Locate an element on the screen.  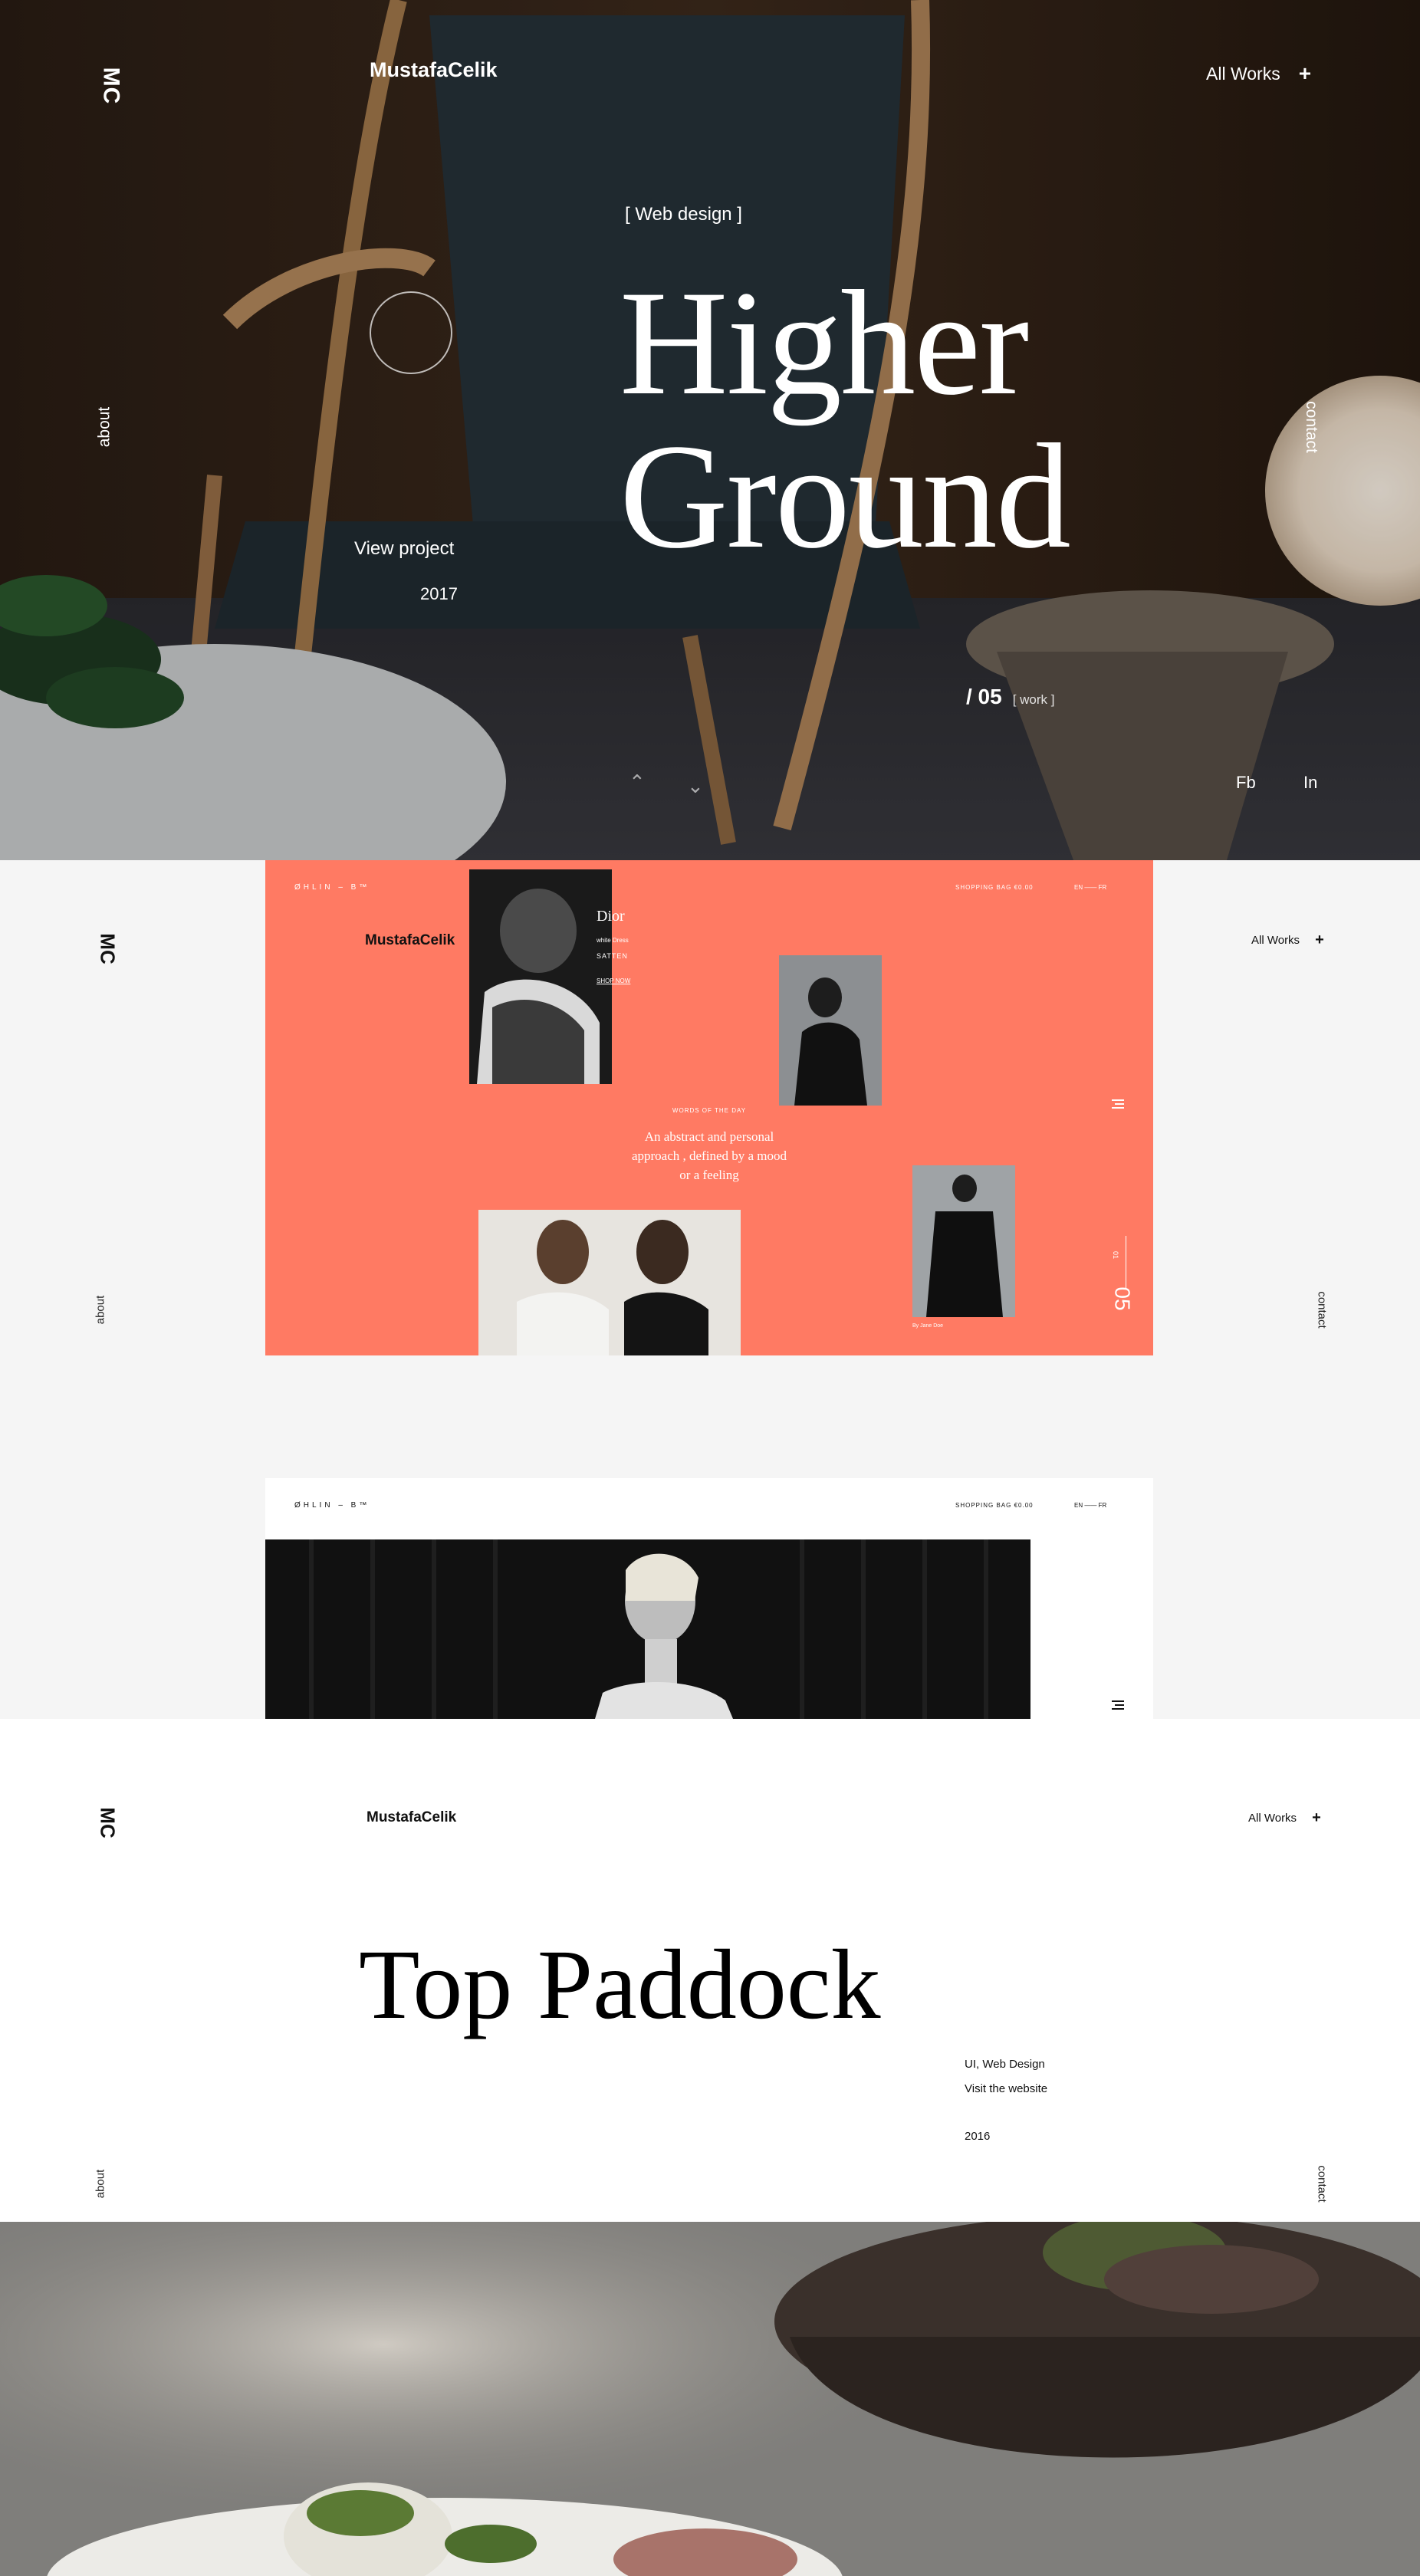
dior-collection: SATTEN is located at coordinates (612, 956).